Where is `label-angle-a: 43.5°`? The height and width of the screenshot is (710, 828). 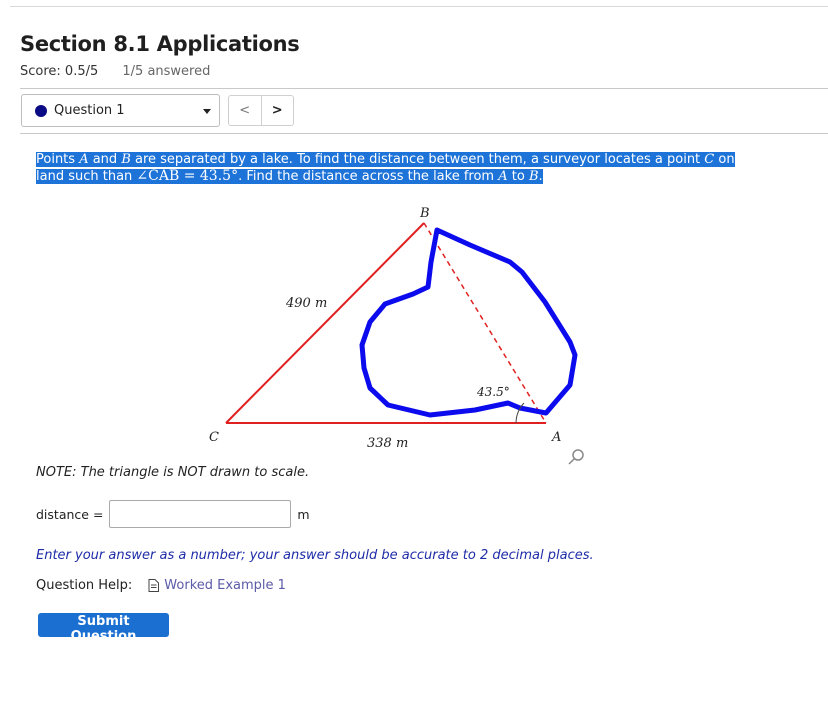 label-angle-a: 43.5° is located at coordinates (493, 392).